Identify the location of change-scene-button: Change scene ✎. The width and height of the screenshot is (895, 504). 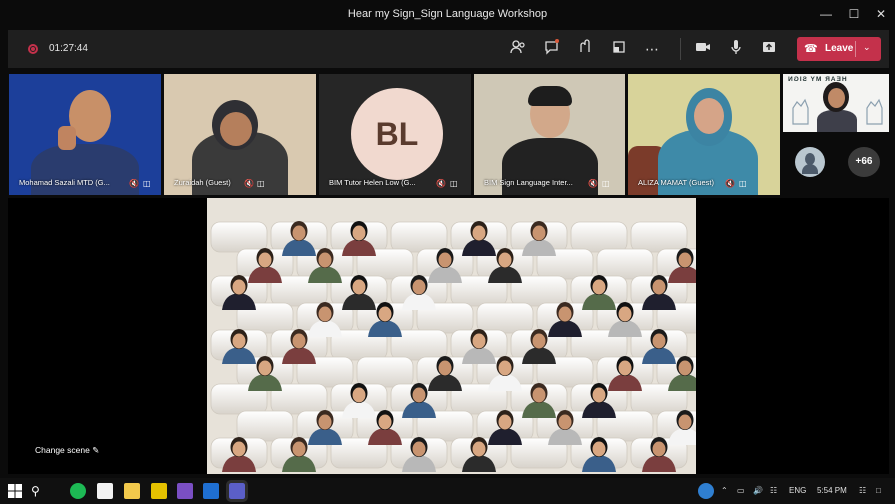
(67, 450).